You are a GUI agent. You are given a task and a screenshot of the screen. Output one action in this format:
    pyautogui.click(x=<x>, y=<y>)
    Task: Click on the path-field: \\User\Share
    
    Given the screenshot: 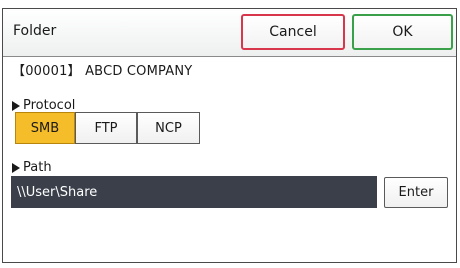 What is the action you would take?
    pyautogui.click(x=194, y=192)
    